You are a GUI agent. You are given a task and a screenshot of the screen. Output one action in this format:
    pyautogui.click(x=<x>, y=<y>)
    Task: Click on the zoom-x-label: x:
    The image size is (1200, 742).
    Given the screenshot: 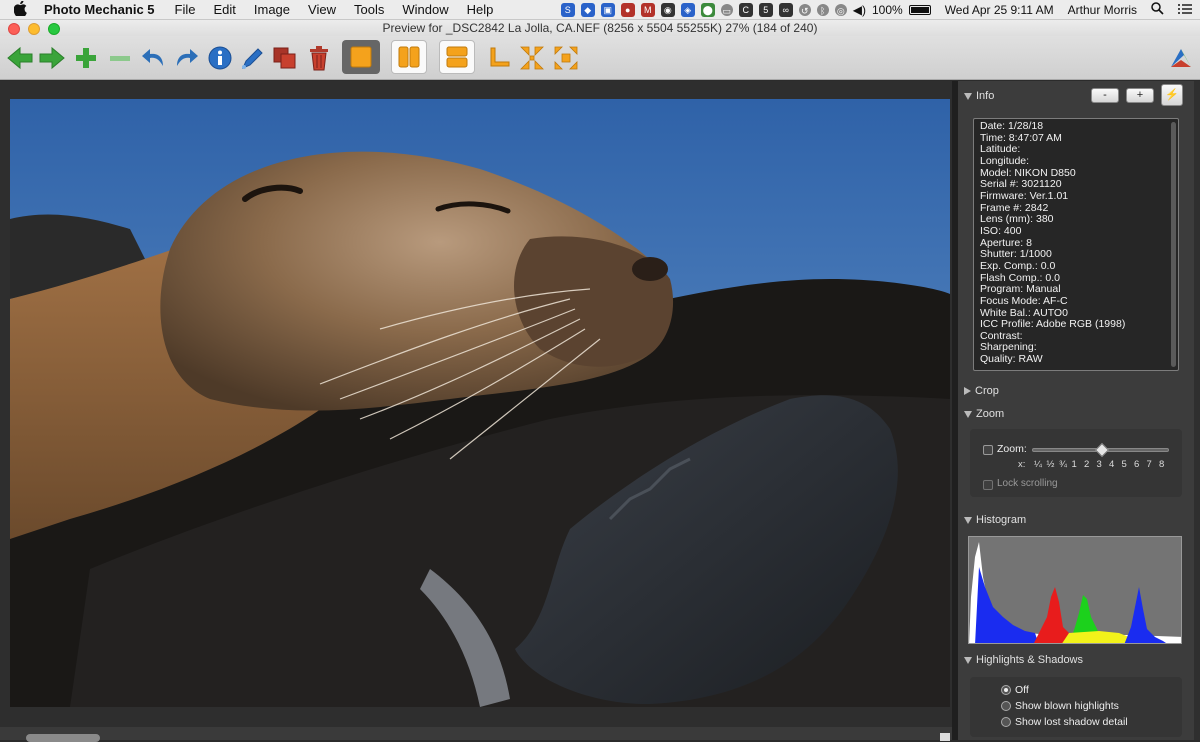 What is the action you would take?
    pyautogui.click(x=1022, y=464)
    